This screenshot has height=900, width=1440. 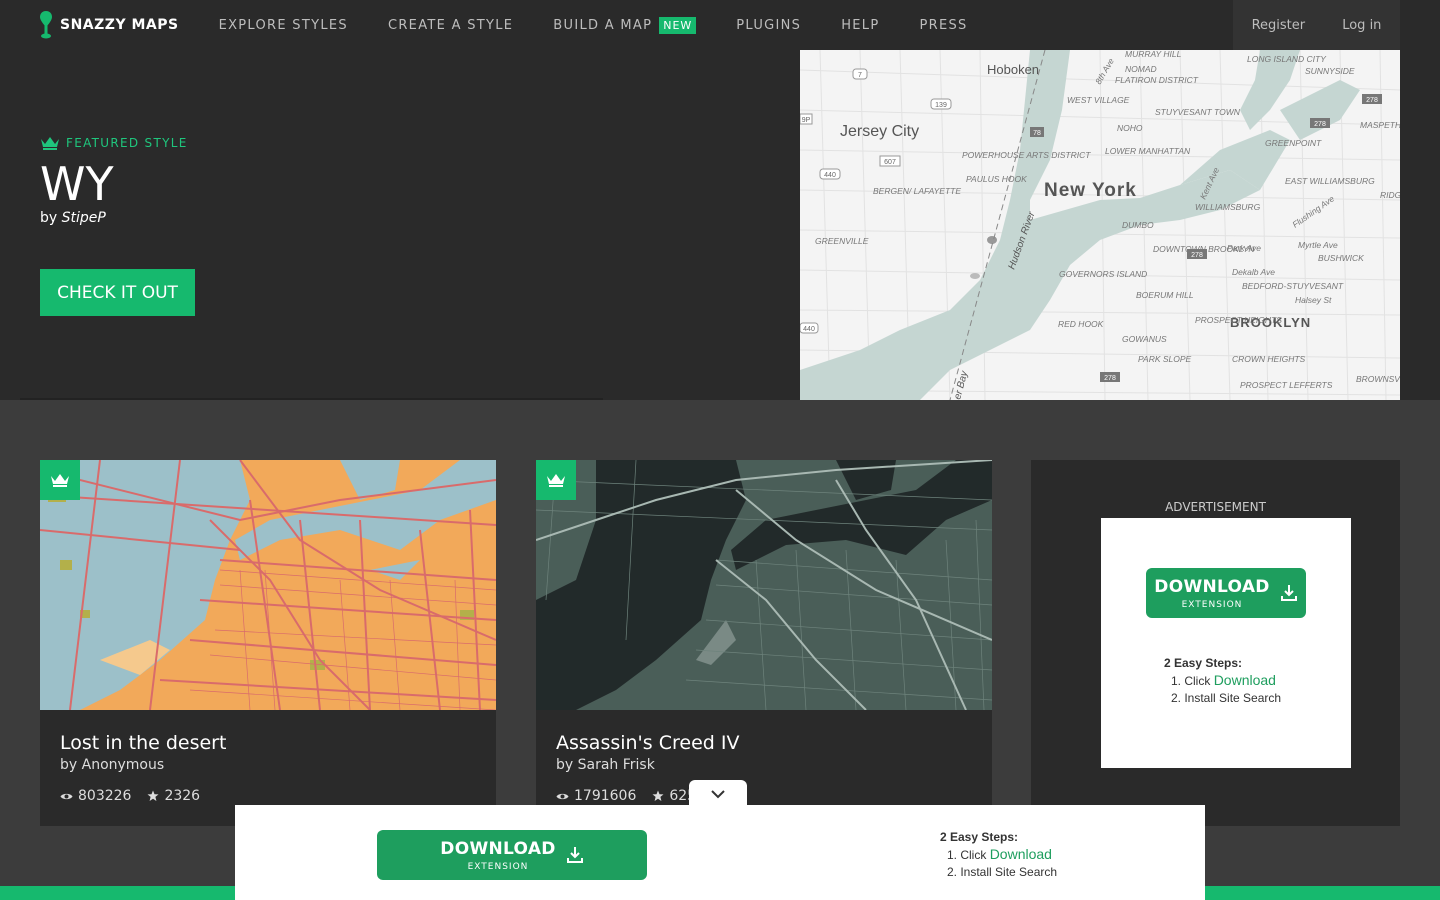 What do you see at coordinates (95, 796) in the screenshot?
I see `views-stat: 803226` at bounding box center [95, 796].